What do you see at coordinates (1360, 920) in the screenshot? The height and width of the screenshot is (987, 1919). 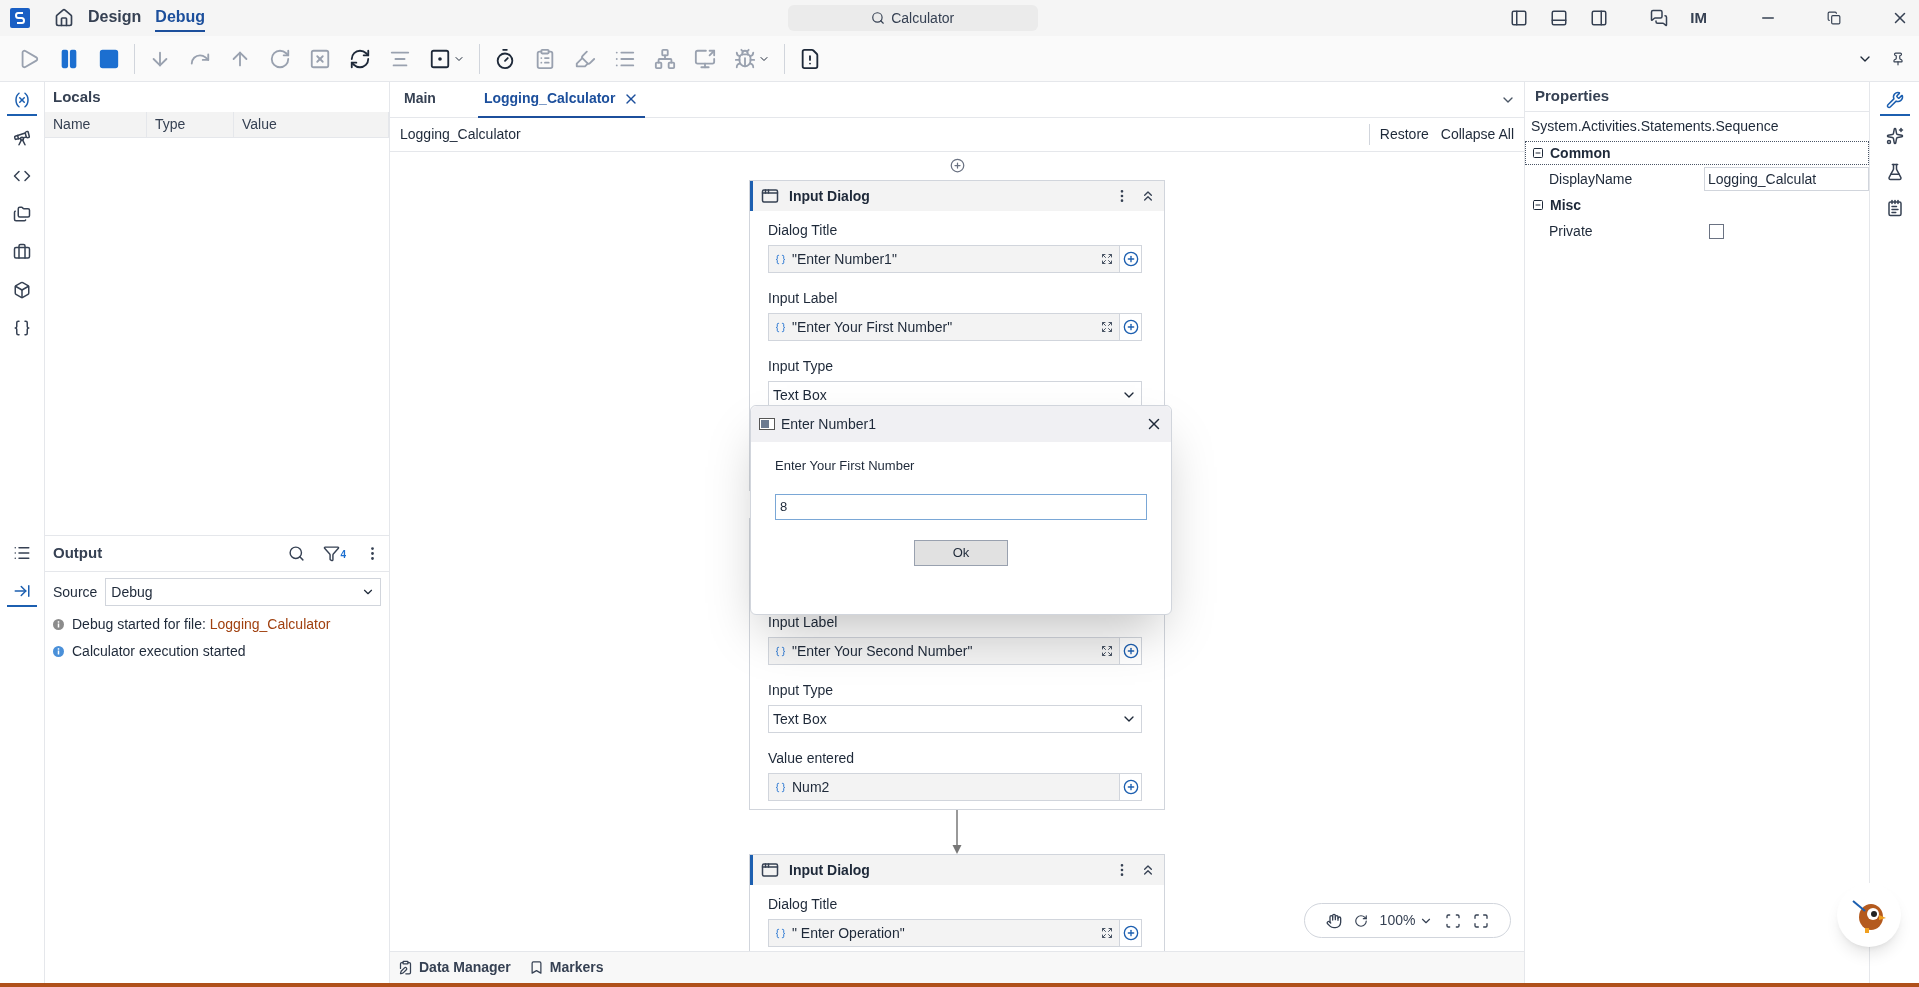 I see `reset-icon` at bounding box center [1360, 920].